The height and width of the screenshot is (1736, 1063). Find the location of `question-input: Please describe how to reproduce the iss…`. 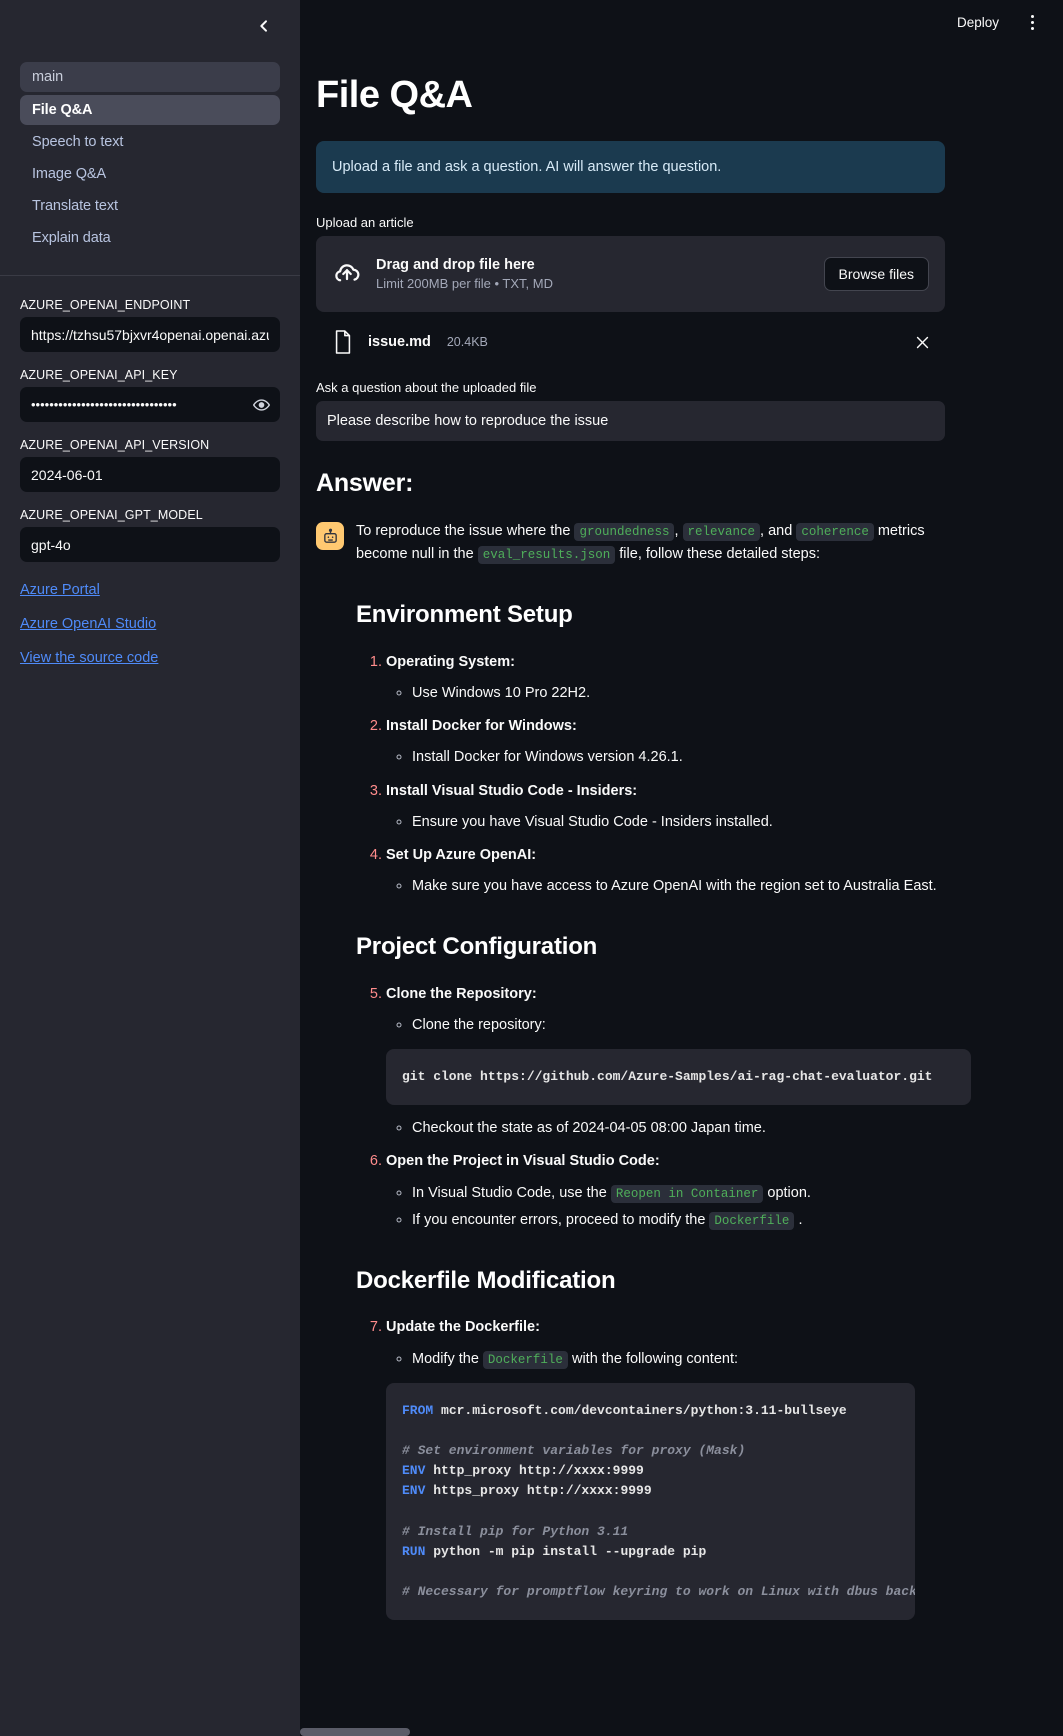

question-input: Please describe how to reproduce the iss… is located at coordinates (630, 421).